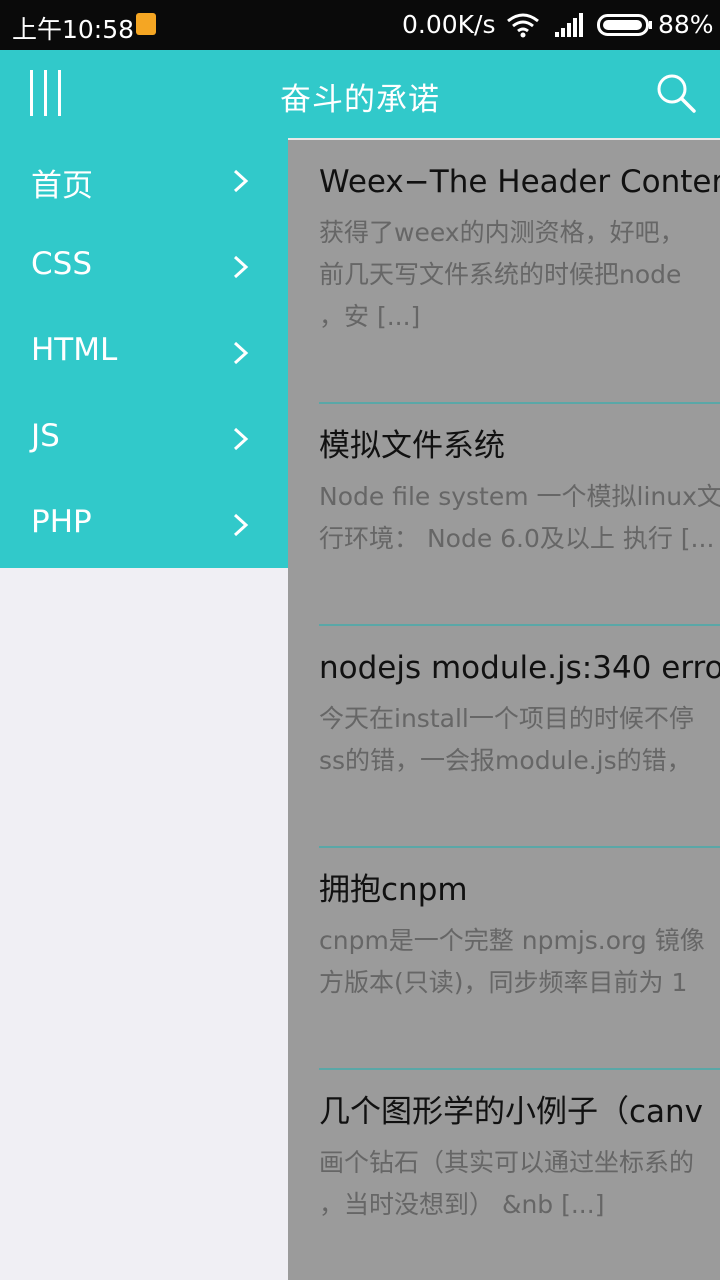 This screenshot has width=720, height=1280. What do you see at coordinates (360, 25) in the screenshot?
I see `status-bar: 上午10:58 0.00K/s 88%` at bounding box center [360, 25].